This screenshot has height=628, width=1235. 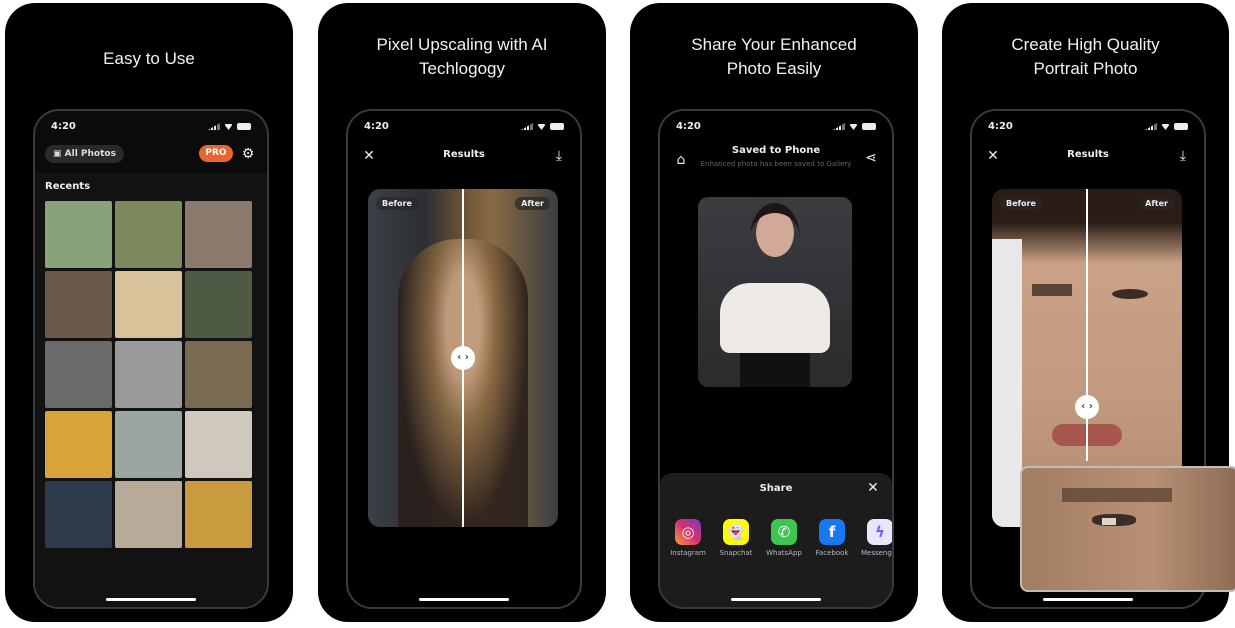 I want to click on share-app-facebook: f Facebook, so click(x=832, y=538).